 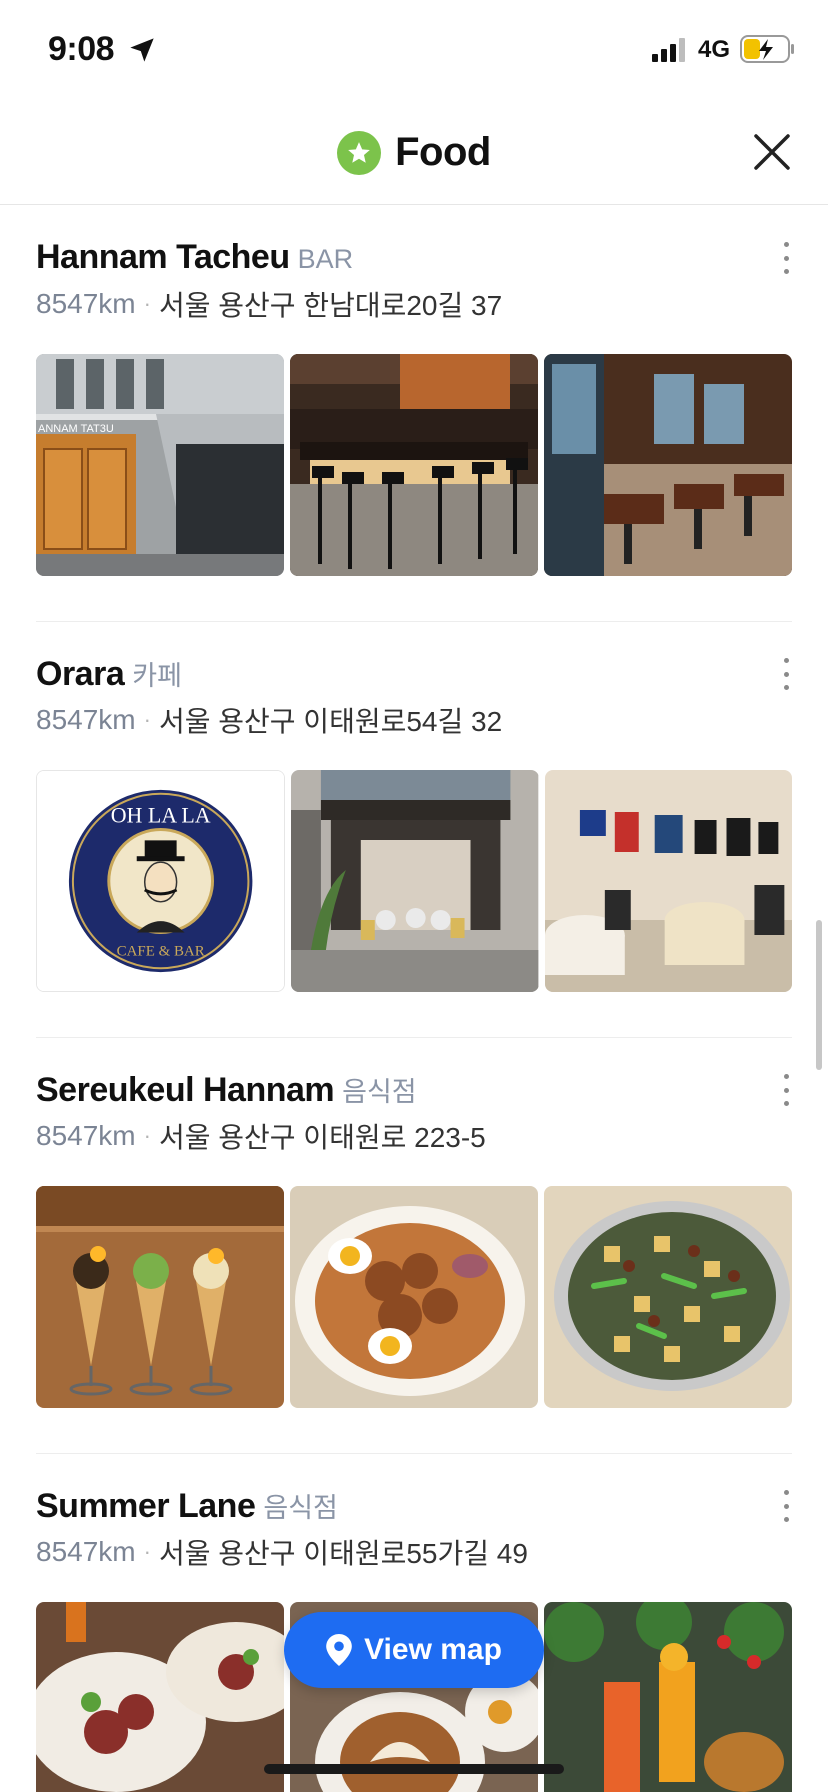 I want to click on photo-dining-room, so click(x=668, y=465).